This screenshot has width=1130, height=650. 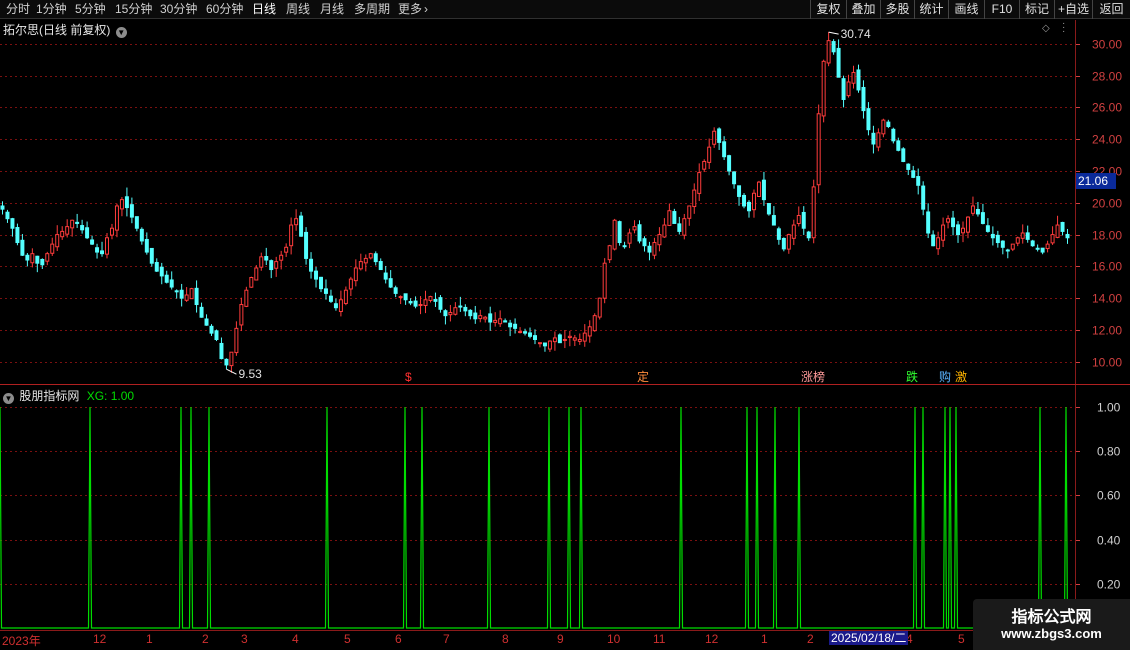 I want to click on event-marker-ding: 定, so click(x=643, y=377).